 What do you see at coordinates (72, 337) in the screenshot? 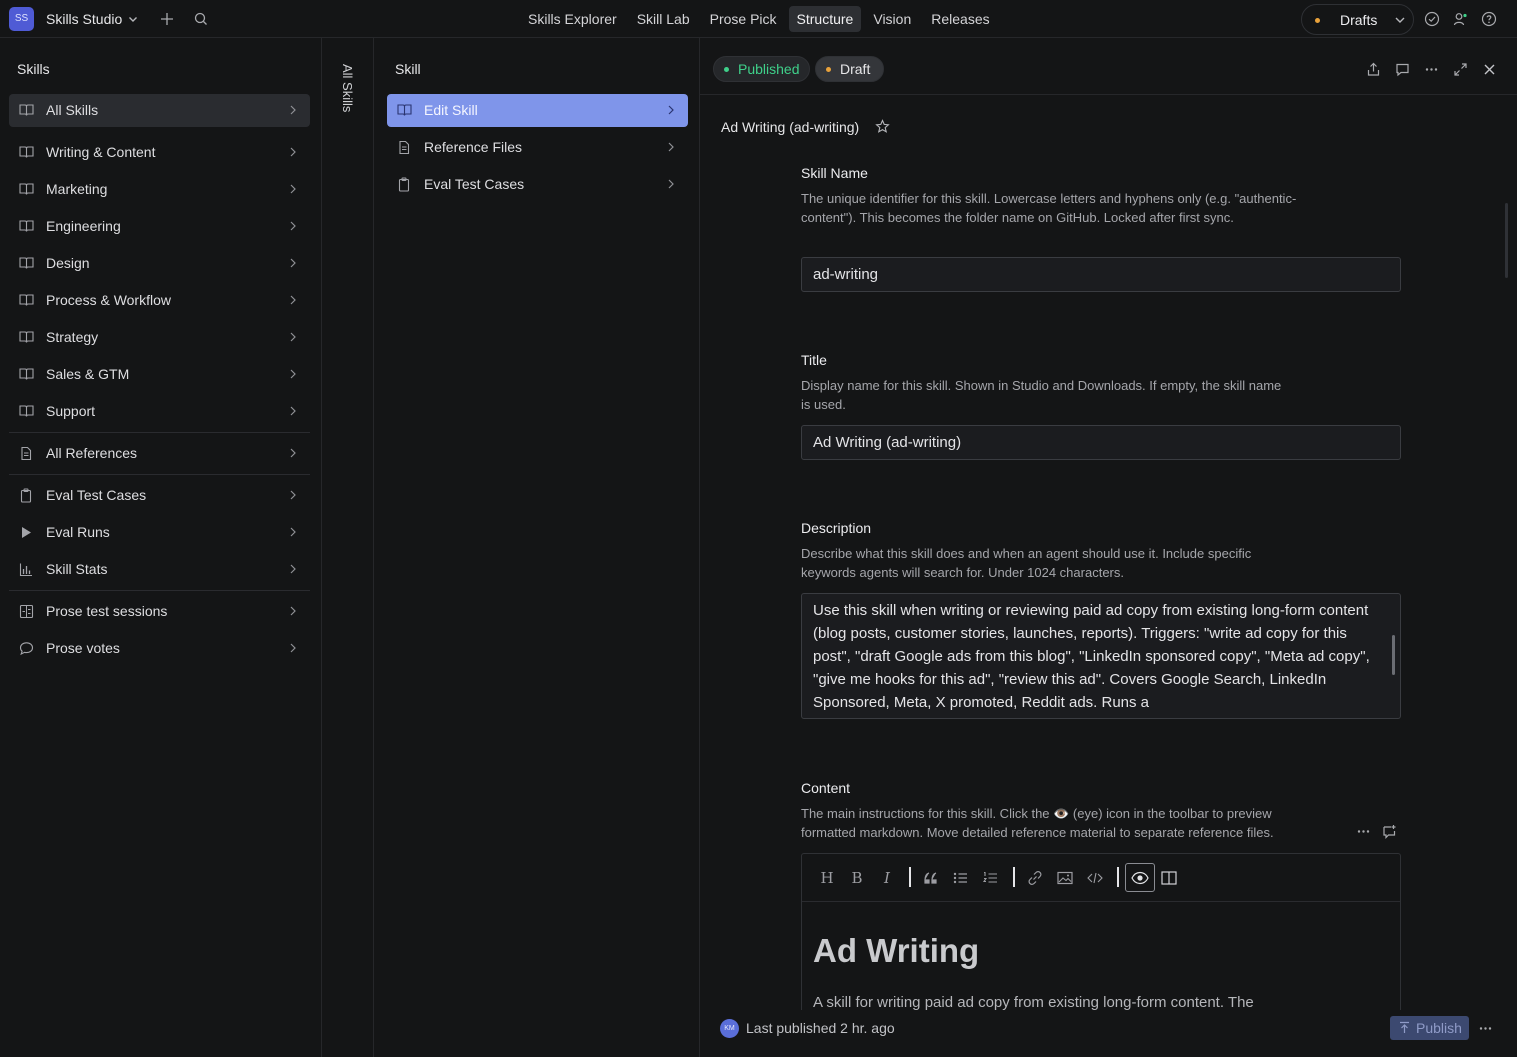
I see `sidebar-item-label: Strategy` at bounding box center [72, 337].